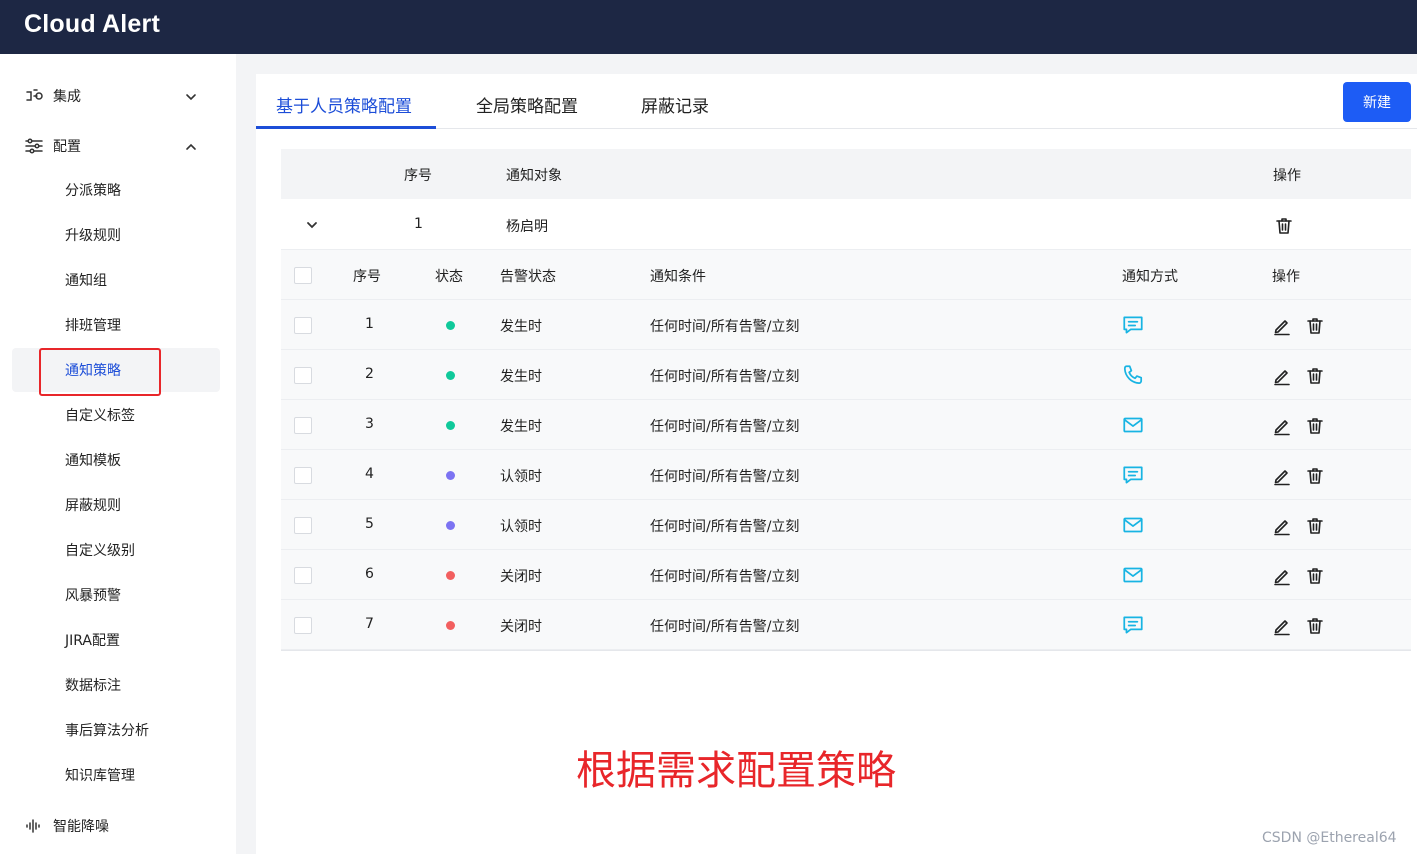 This screenshot has height=854, width=1417. What do you see at coordinates (846, 525) in the screenshot?
I see `table-row: 5 认领时 任何时间/所有告警/立刻` at bounding box center [846, 525].